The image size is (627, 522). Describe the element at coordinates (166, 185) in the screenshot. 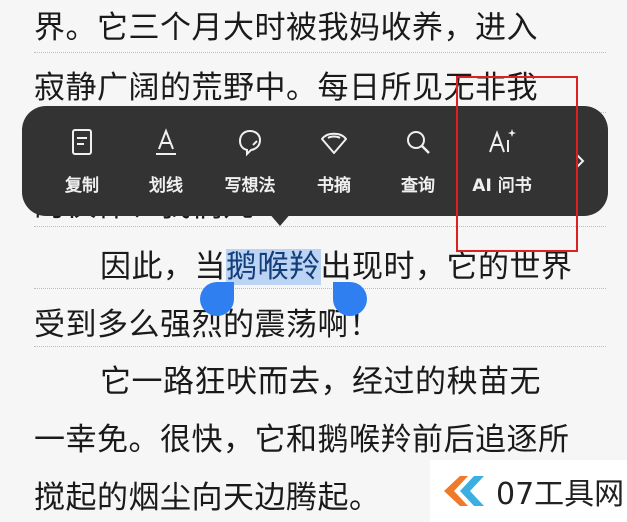

I see `underline-label: 划线` at that location.